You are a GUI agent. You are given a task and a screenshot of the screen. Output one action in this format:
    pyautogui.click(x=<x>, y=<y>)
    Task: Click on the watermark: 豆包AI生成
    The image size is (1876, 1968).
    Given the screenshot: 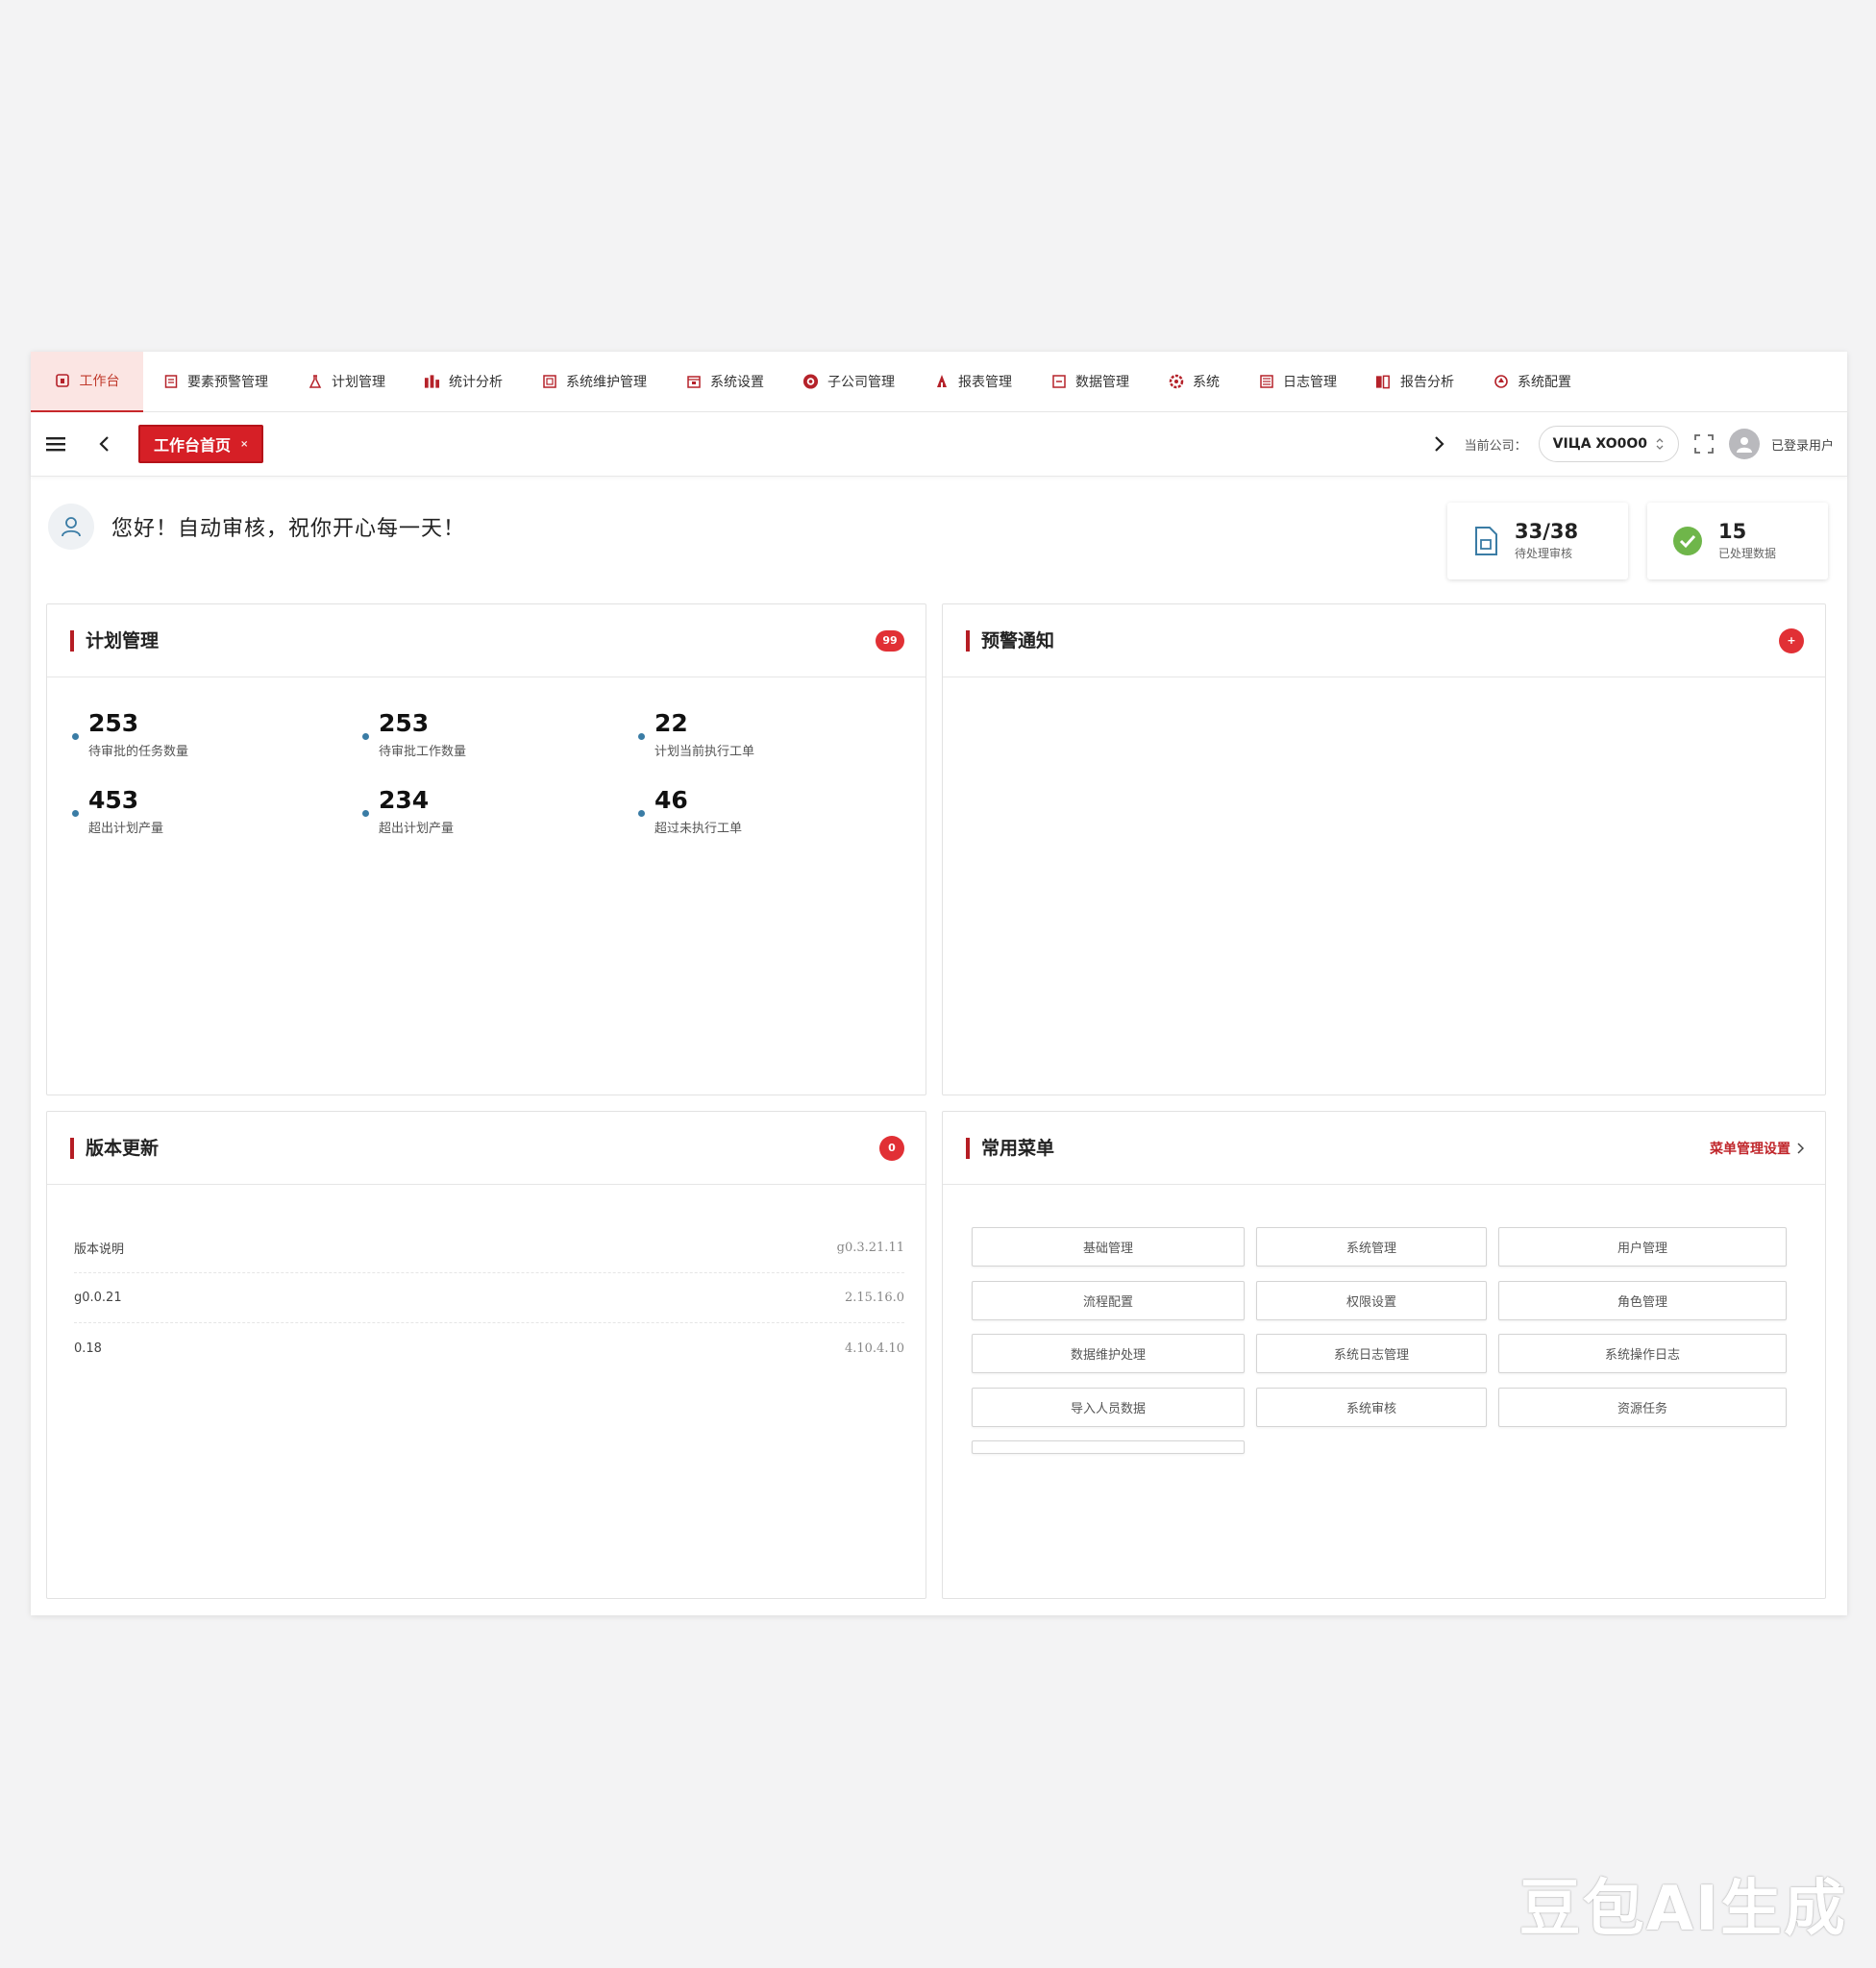 What is the action you would take?
    pyautogui.click(x=1683, y=1909)
    